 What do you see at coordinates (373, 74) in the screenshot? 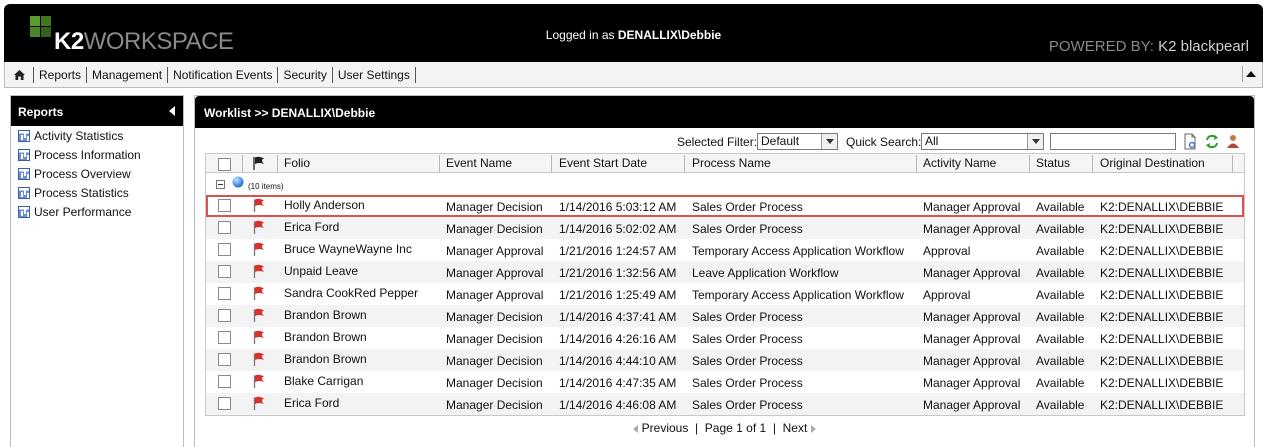
I see `menu-user-settings: User Settings` at bounding box center [373, 74].